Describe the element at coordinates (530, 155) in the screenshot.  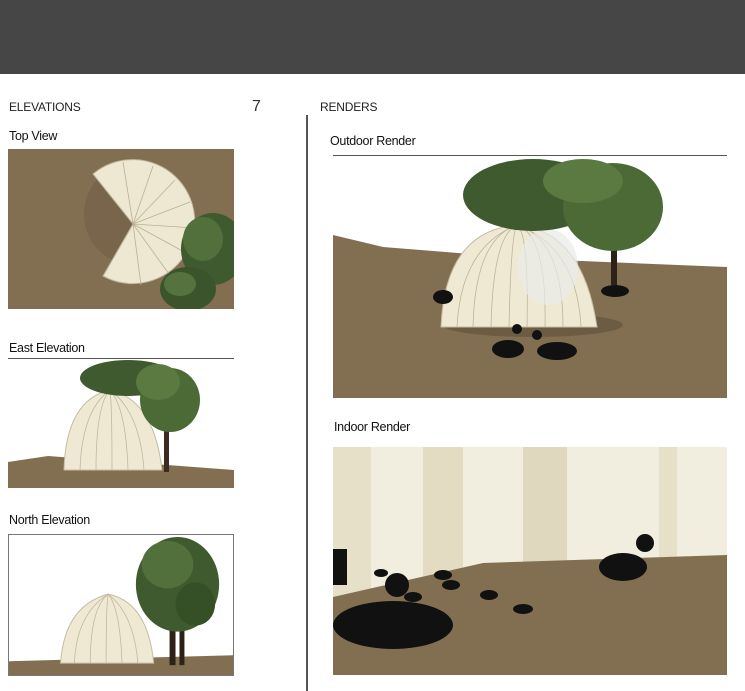
I see `outdoor-render-rule` at that location.